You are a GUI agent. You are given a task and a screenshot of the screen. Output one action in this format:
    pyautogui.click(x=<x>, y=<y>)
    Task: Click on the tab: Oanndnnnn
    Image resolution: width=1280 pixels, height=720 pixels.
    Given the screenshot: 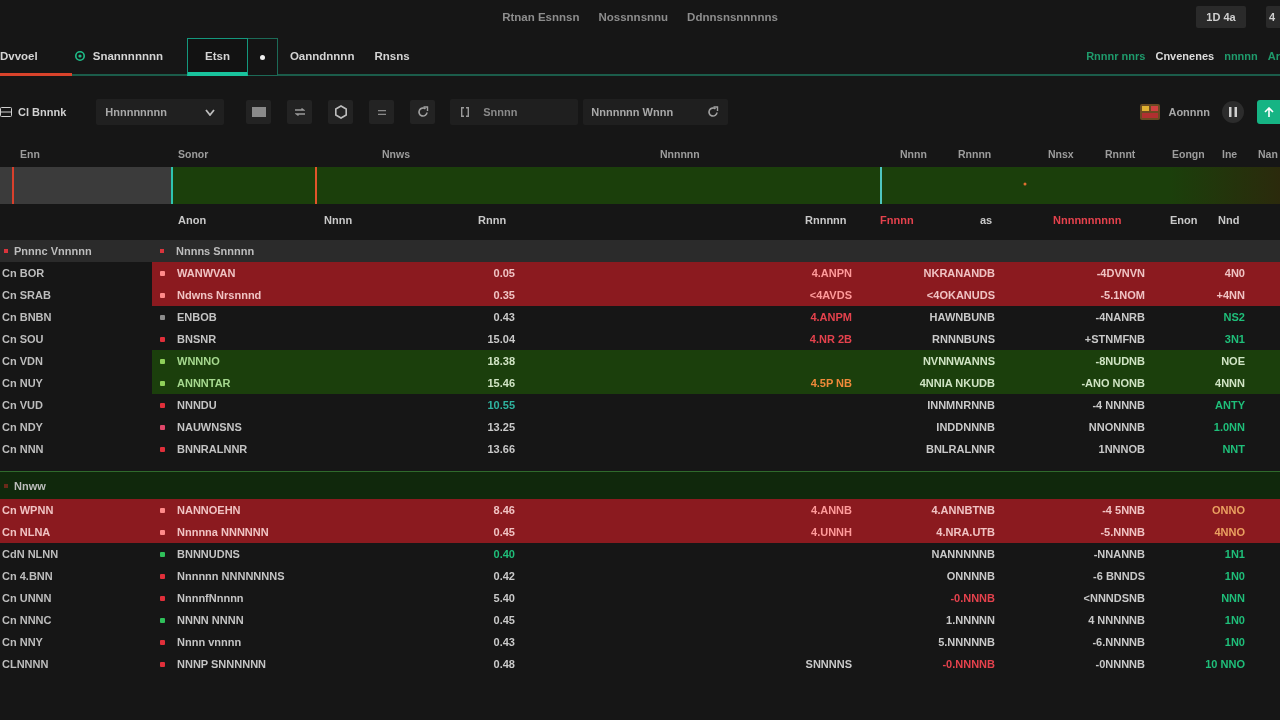 What is the action you would take?
    pyautogui.click(x=322, y=57)
    